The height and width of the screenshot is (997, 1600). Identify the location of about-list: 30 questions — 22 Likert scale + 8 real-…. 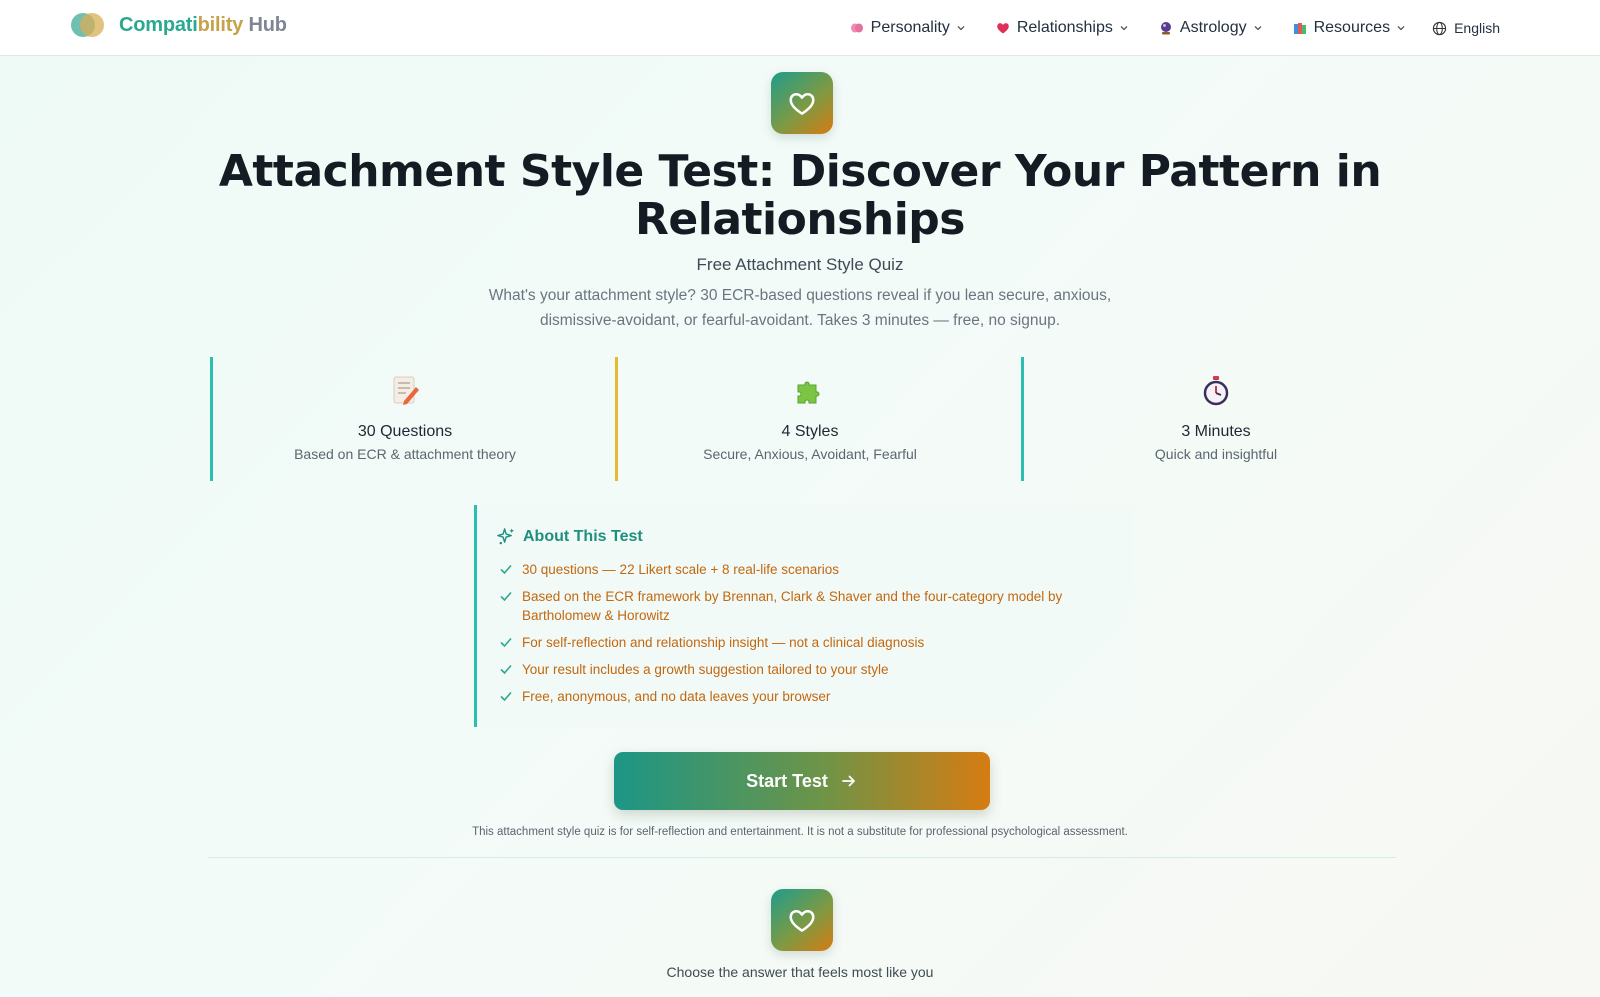
(814, 637).